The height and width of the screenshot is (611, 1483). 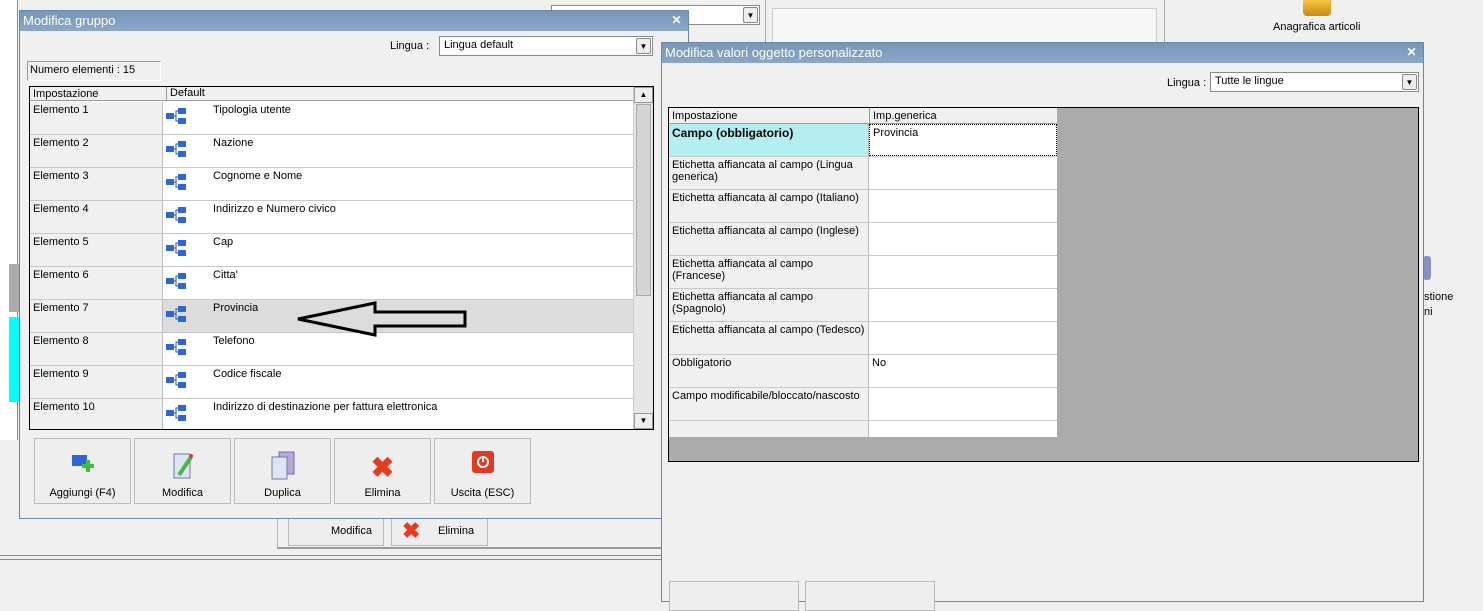 I want to click on table-row: Elemento 1 Tipologia utente, so click(x=331, y=118).